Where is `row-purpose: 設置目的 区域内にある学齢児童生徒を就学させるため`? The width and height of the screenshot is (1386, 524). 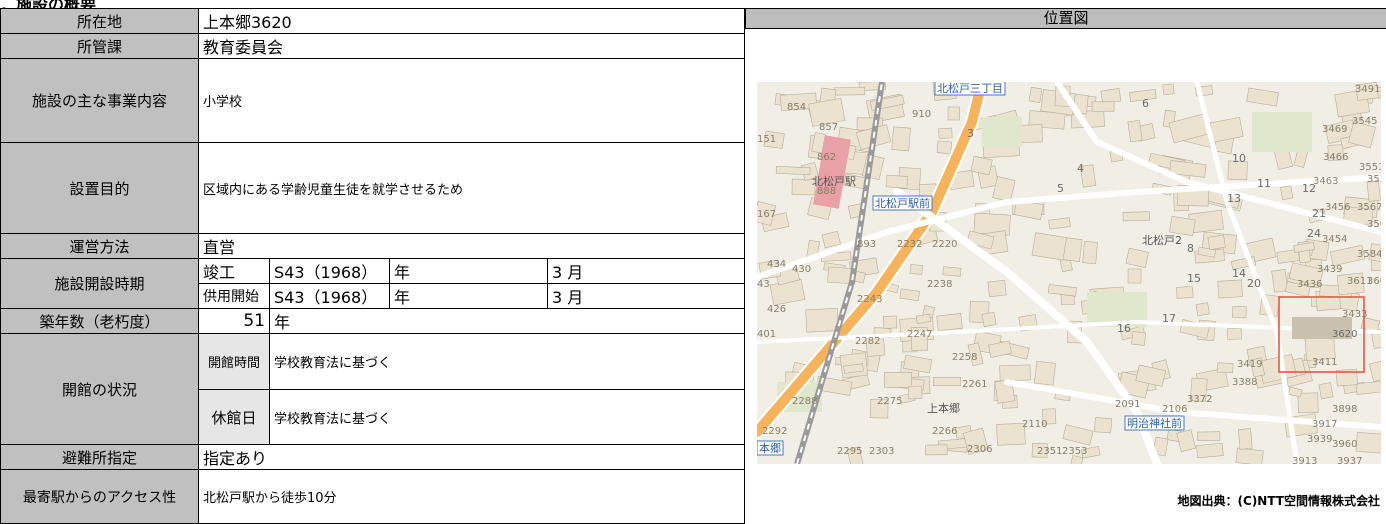 row-purpose: 設置目的 区域内にある学齢児童生徒を就学させるため is located at coordinates (373, 188).